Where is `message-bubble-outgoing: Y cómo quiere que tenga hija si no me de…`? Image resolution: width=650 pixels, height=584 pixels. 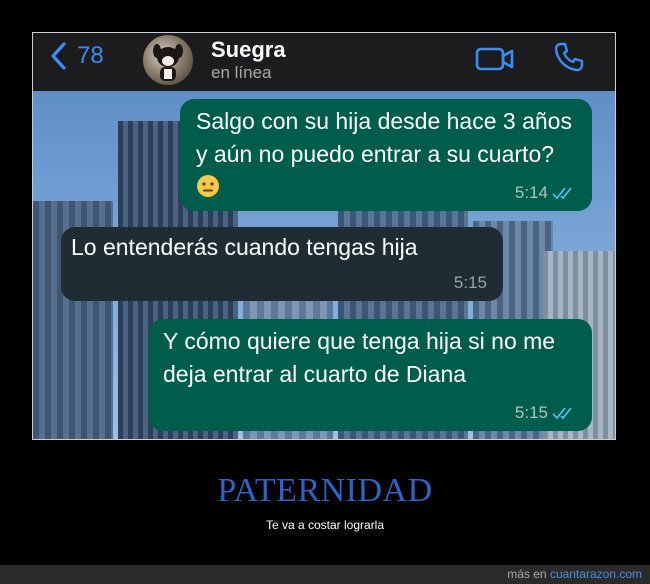 message-bubble-outgoing: Y cómo quiere que tenga hija si no me de… is located at coordinates (370, 375).